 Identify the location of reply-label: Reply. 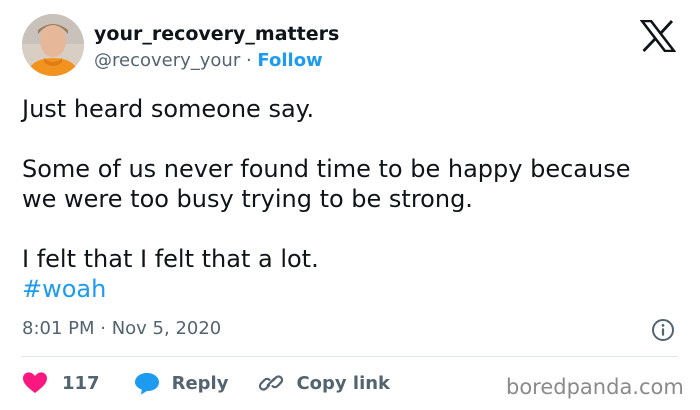
(200, 383).